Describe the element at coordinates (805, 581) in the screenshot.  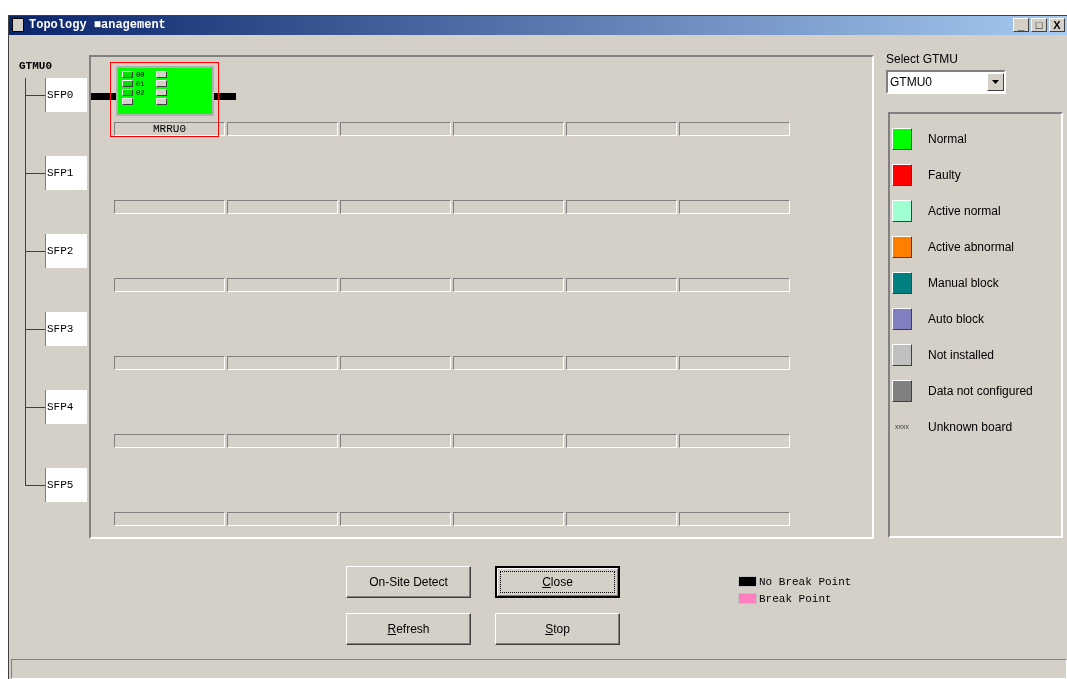
I see `legend-label: No Break Point` at that location.